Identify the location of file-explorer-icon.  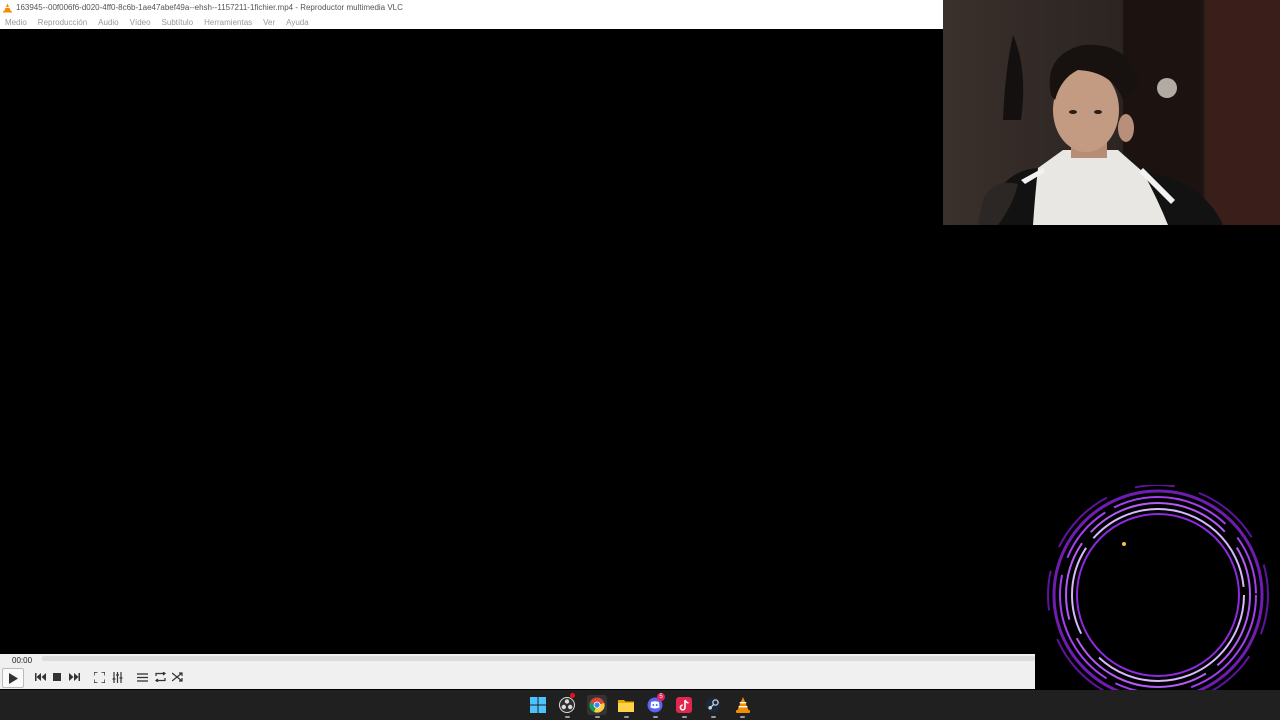
(626, 706).